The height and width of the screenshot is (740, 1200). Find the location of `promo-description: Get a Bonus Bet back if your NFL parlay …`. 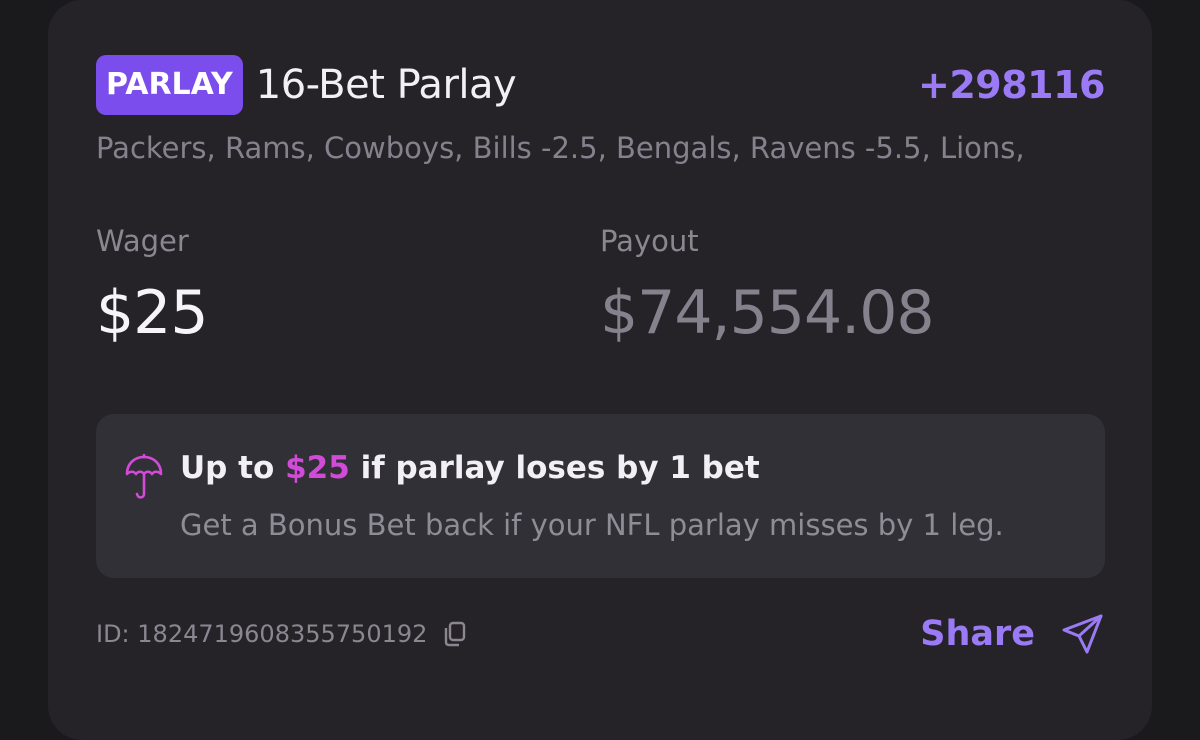

promo-description: Get a Bonus Bet back if your NFL parlay … is located at coordinates (592, 525).